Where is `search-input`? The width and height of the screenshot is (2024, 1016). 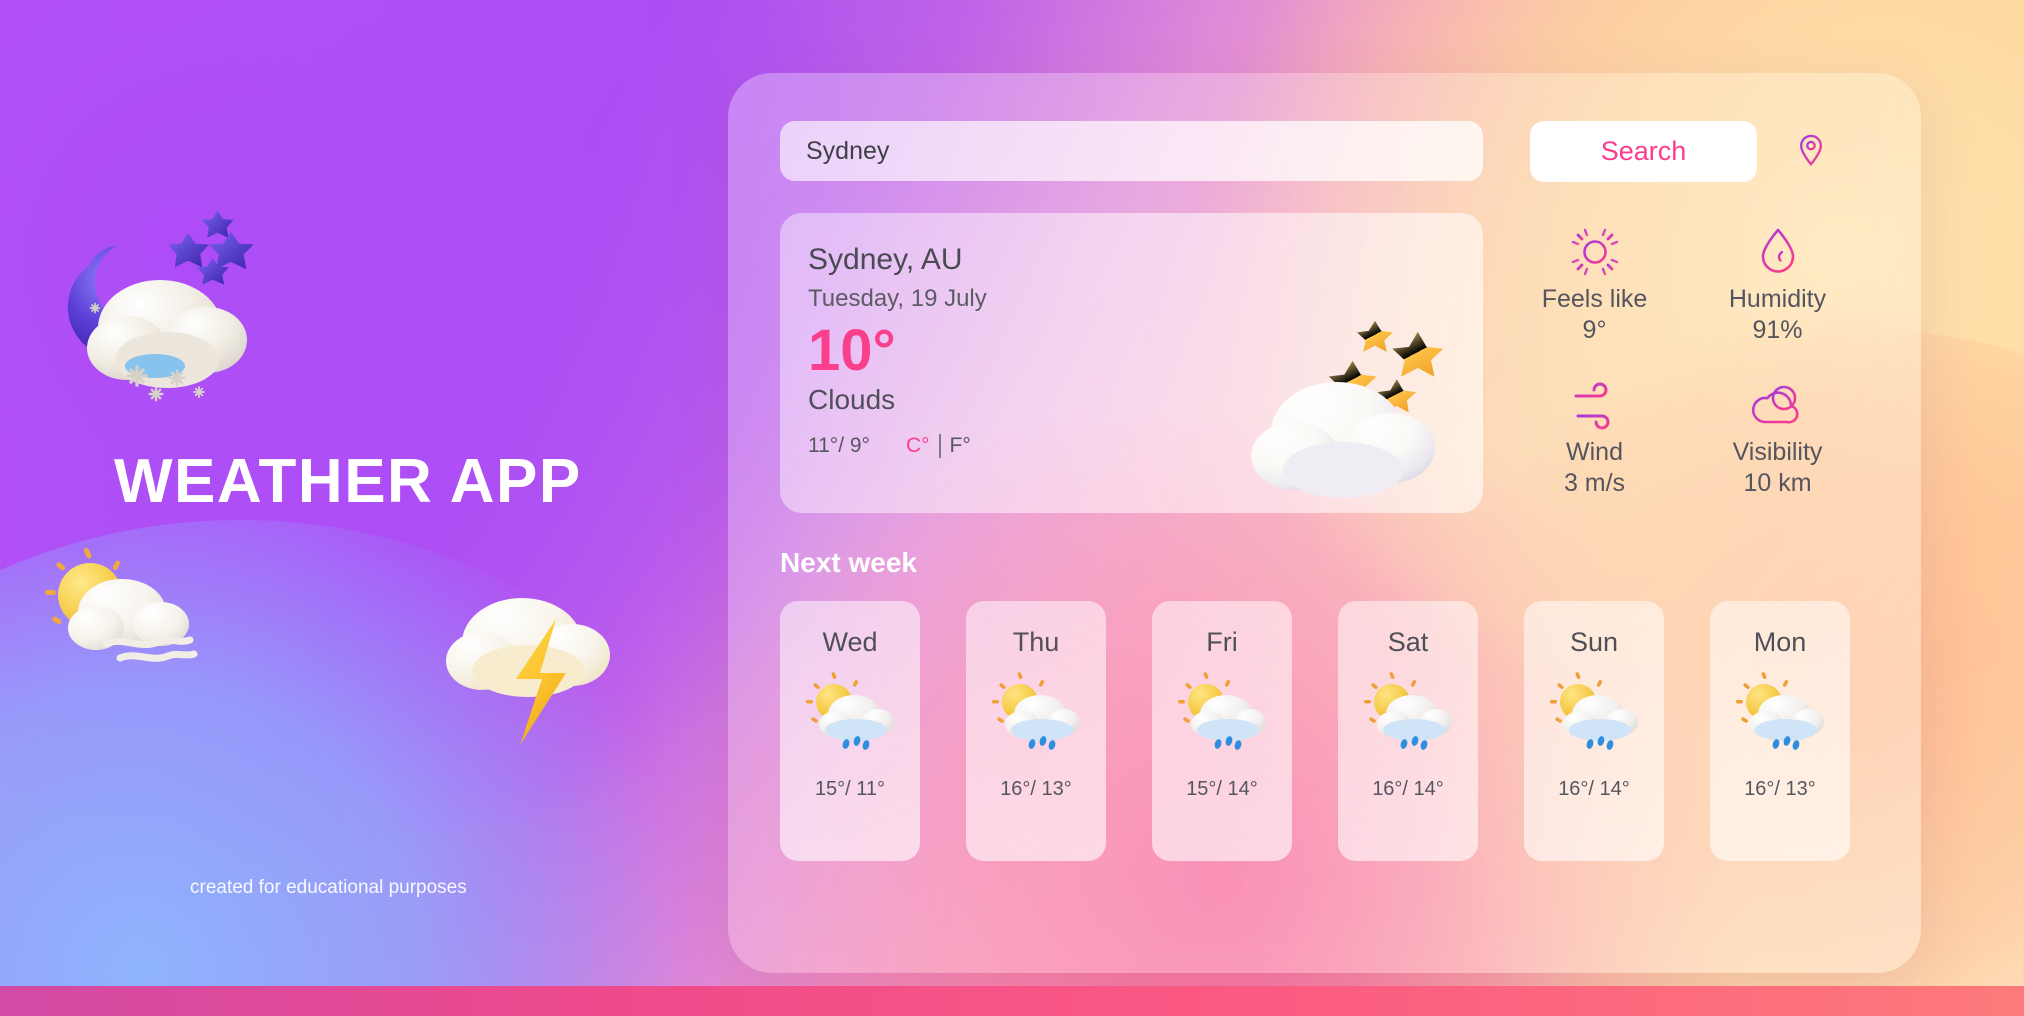
search-input is located at coordinates (1131, 151).